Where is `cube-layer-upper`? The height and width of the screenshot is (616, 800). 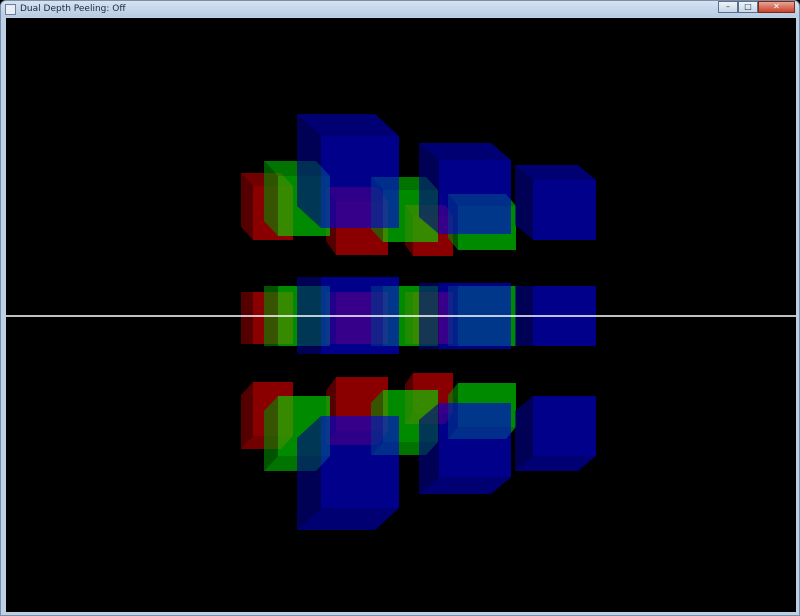 cube-layer-upper is located at coordinates (418, 185).